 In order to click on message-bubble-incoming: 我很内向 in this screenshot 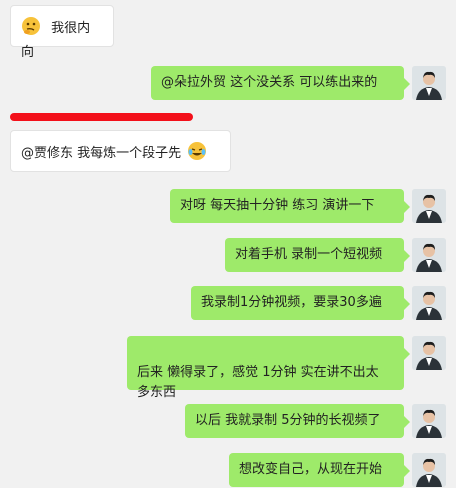, I will do `click(62, 32)`.